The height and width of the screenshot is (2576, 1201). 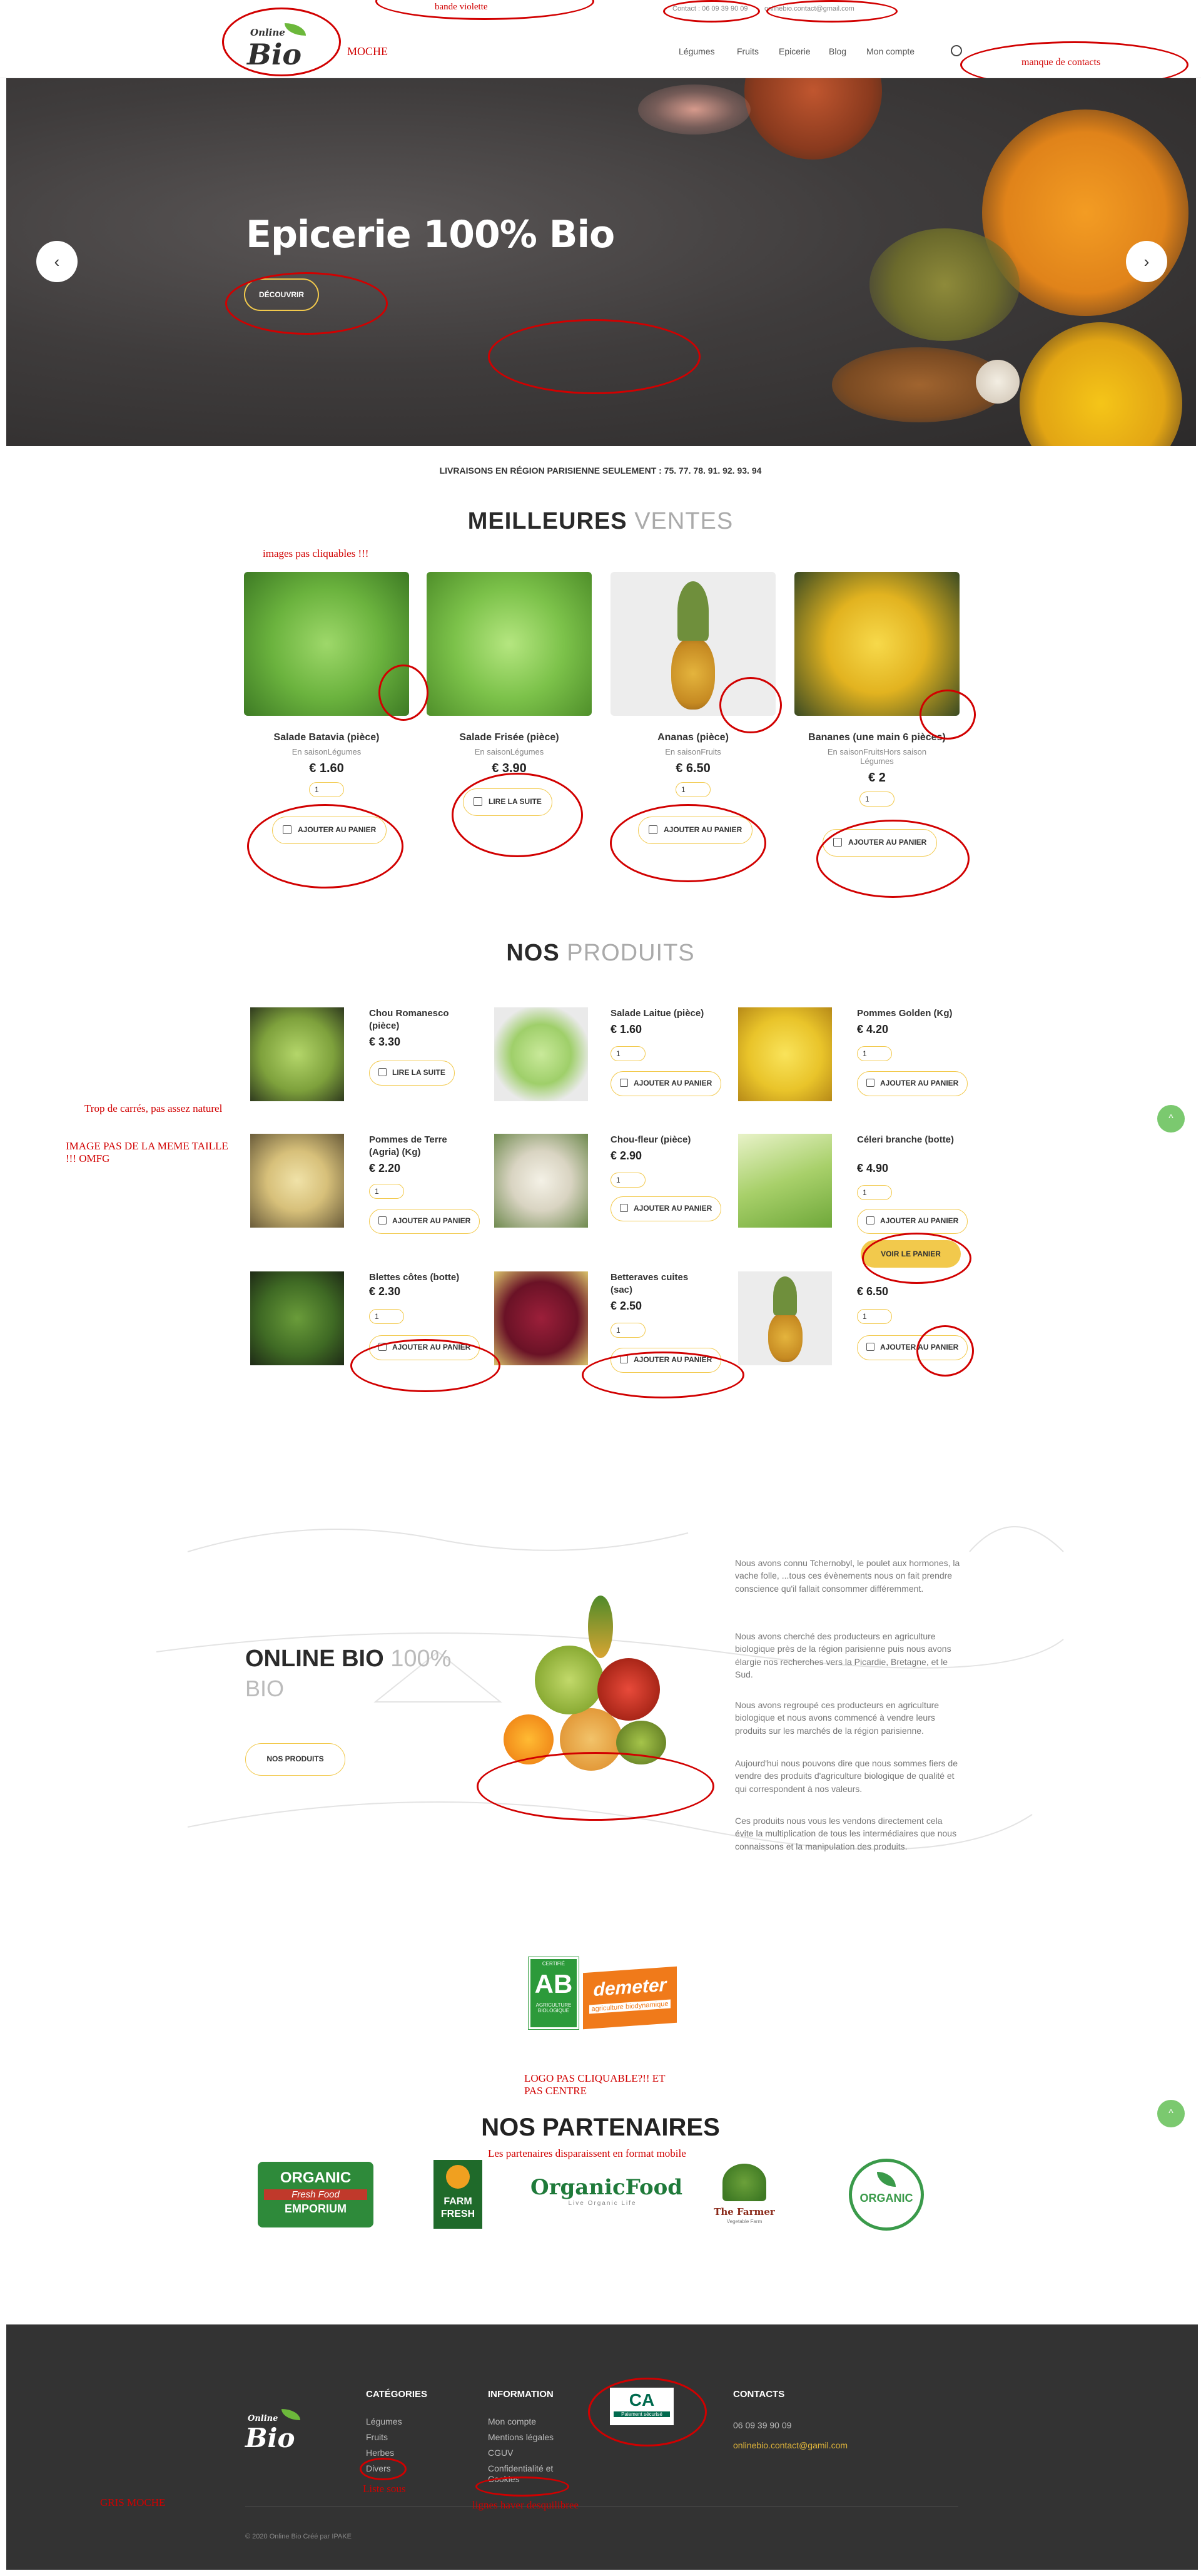 I want to click on footer-link-mon-compte: Mon compte, so click(x=512, y=2421).